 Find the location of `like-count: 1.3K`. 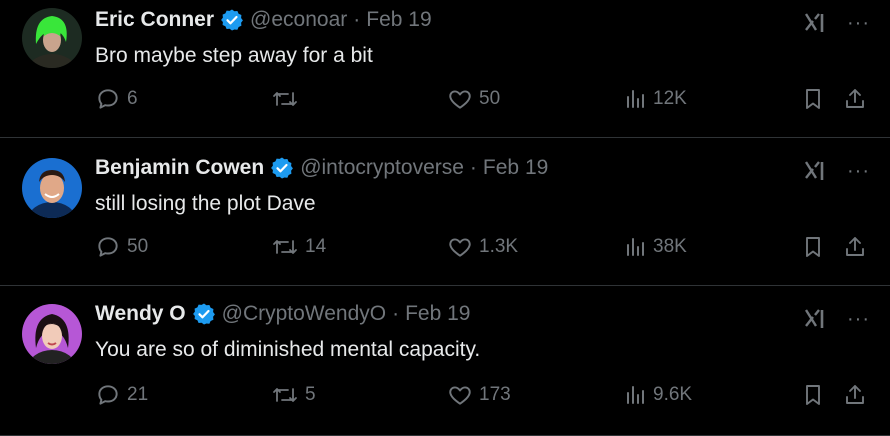

like-count: 1.3K is located at coordinates (499, 246).